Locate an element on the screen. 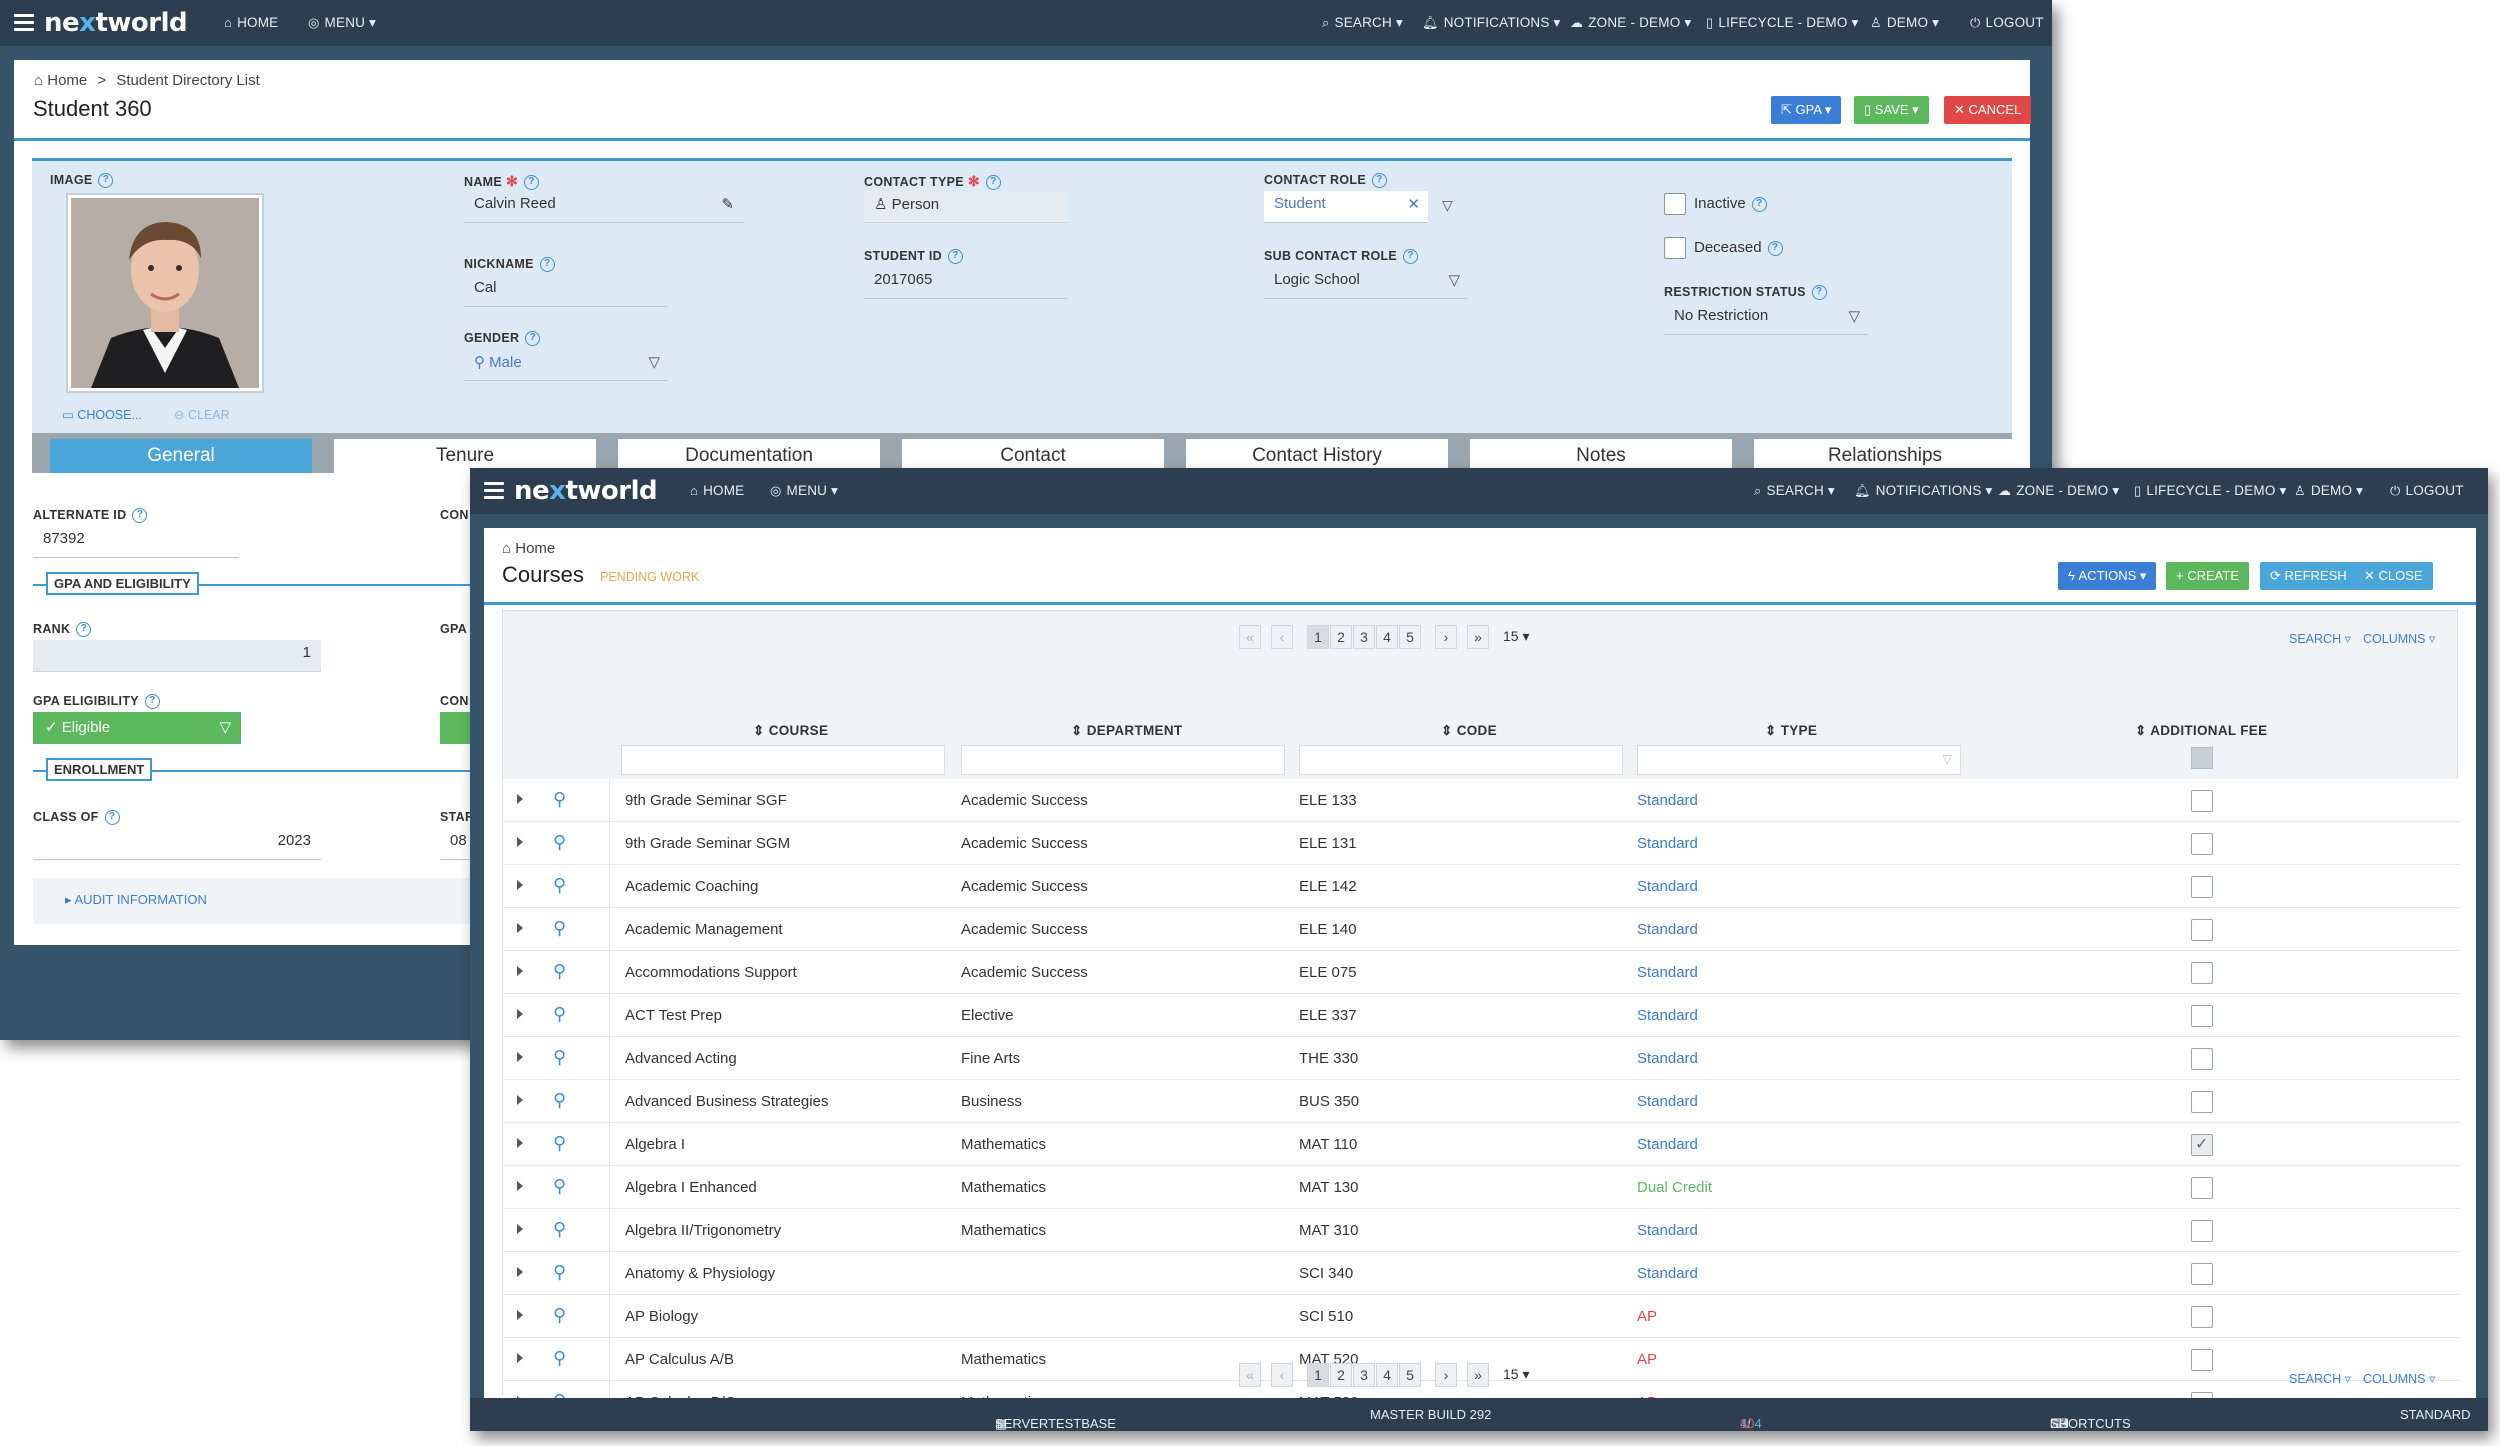 The width and height of the screenshot is (2500, 1446). column-header-type: ⇕ TYPE is located at coordinates (1791, 731).